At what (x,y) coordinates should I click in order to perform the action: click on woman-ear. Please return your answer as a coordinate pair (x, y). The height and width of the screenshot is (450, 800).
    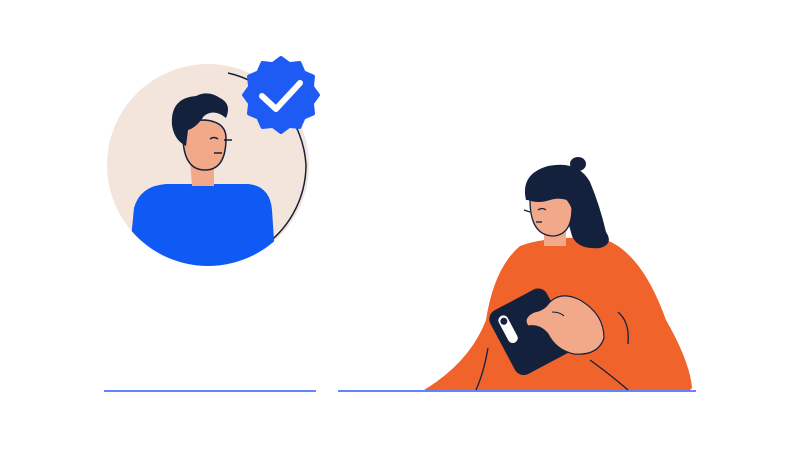
    Looking at the image, I should click on (527, 211).